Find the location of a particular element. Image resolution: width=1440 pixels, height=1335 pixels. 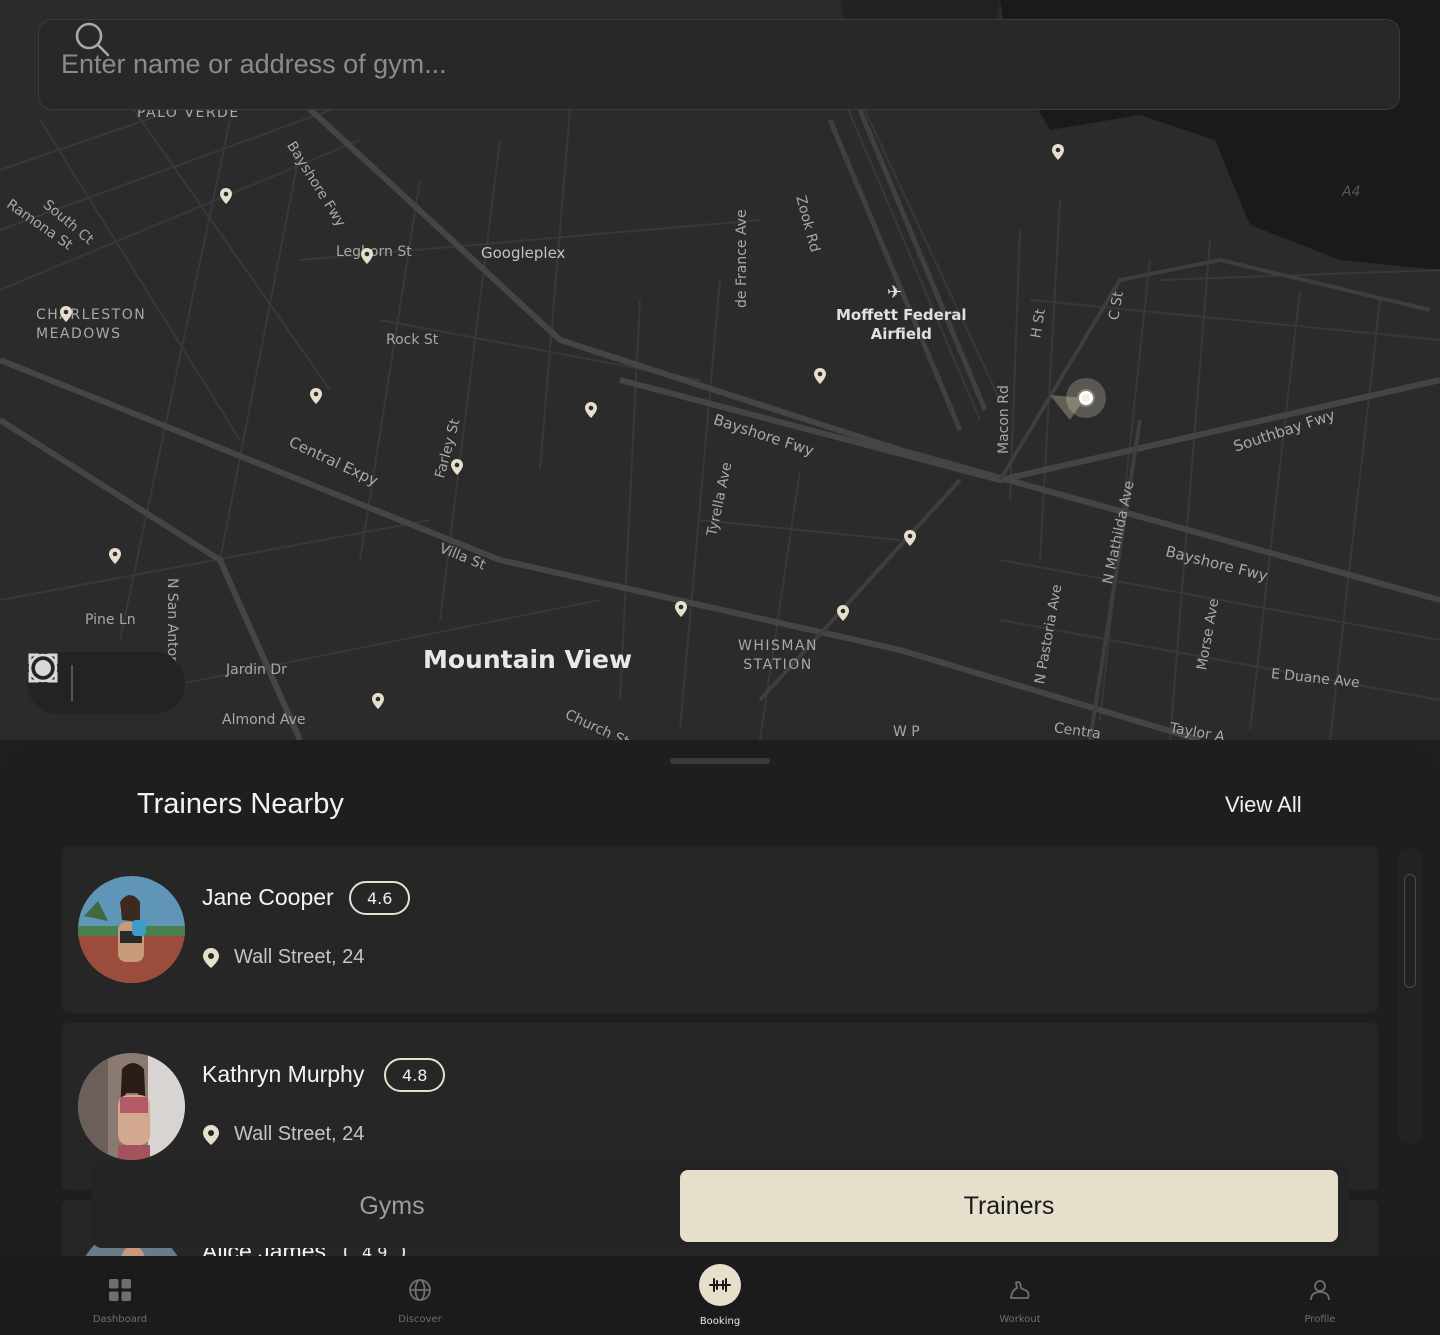

gyms-trainers-toggle: Gyms Trainers is located at coordinates (720, 1205).